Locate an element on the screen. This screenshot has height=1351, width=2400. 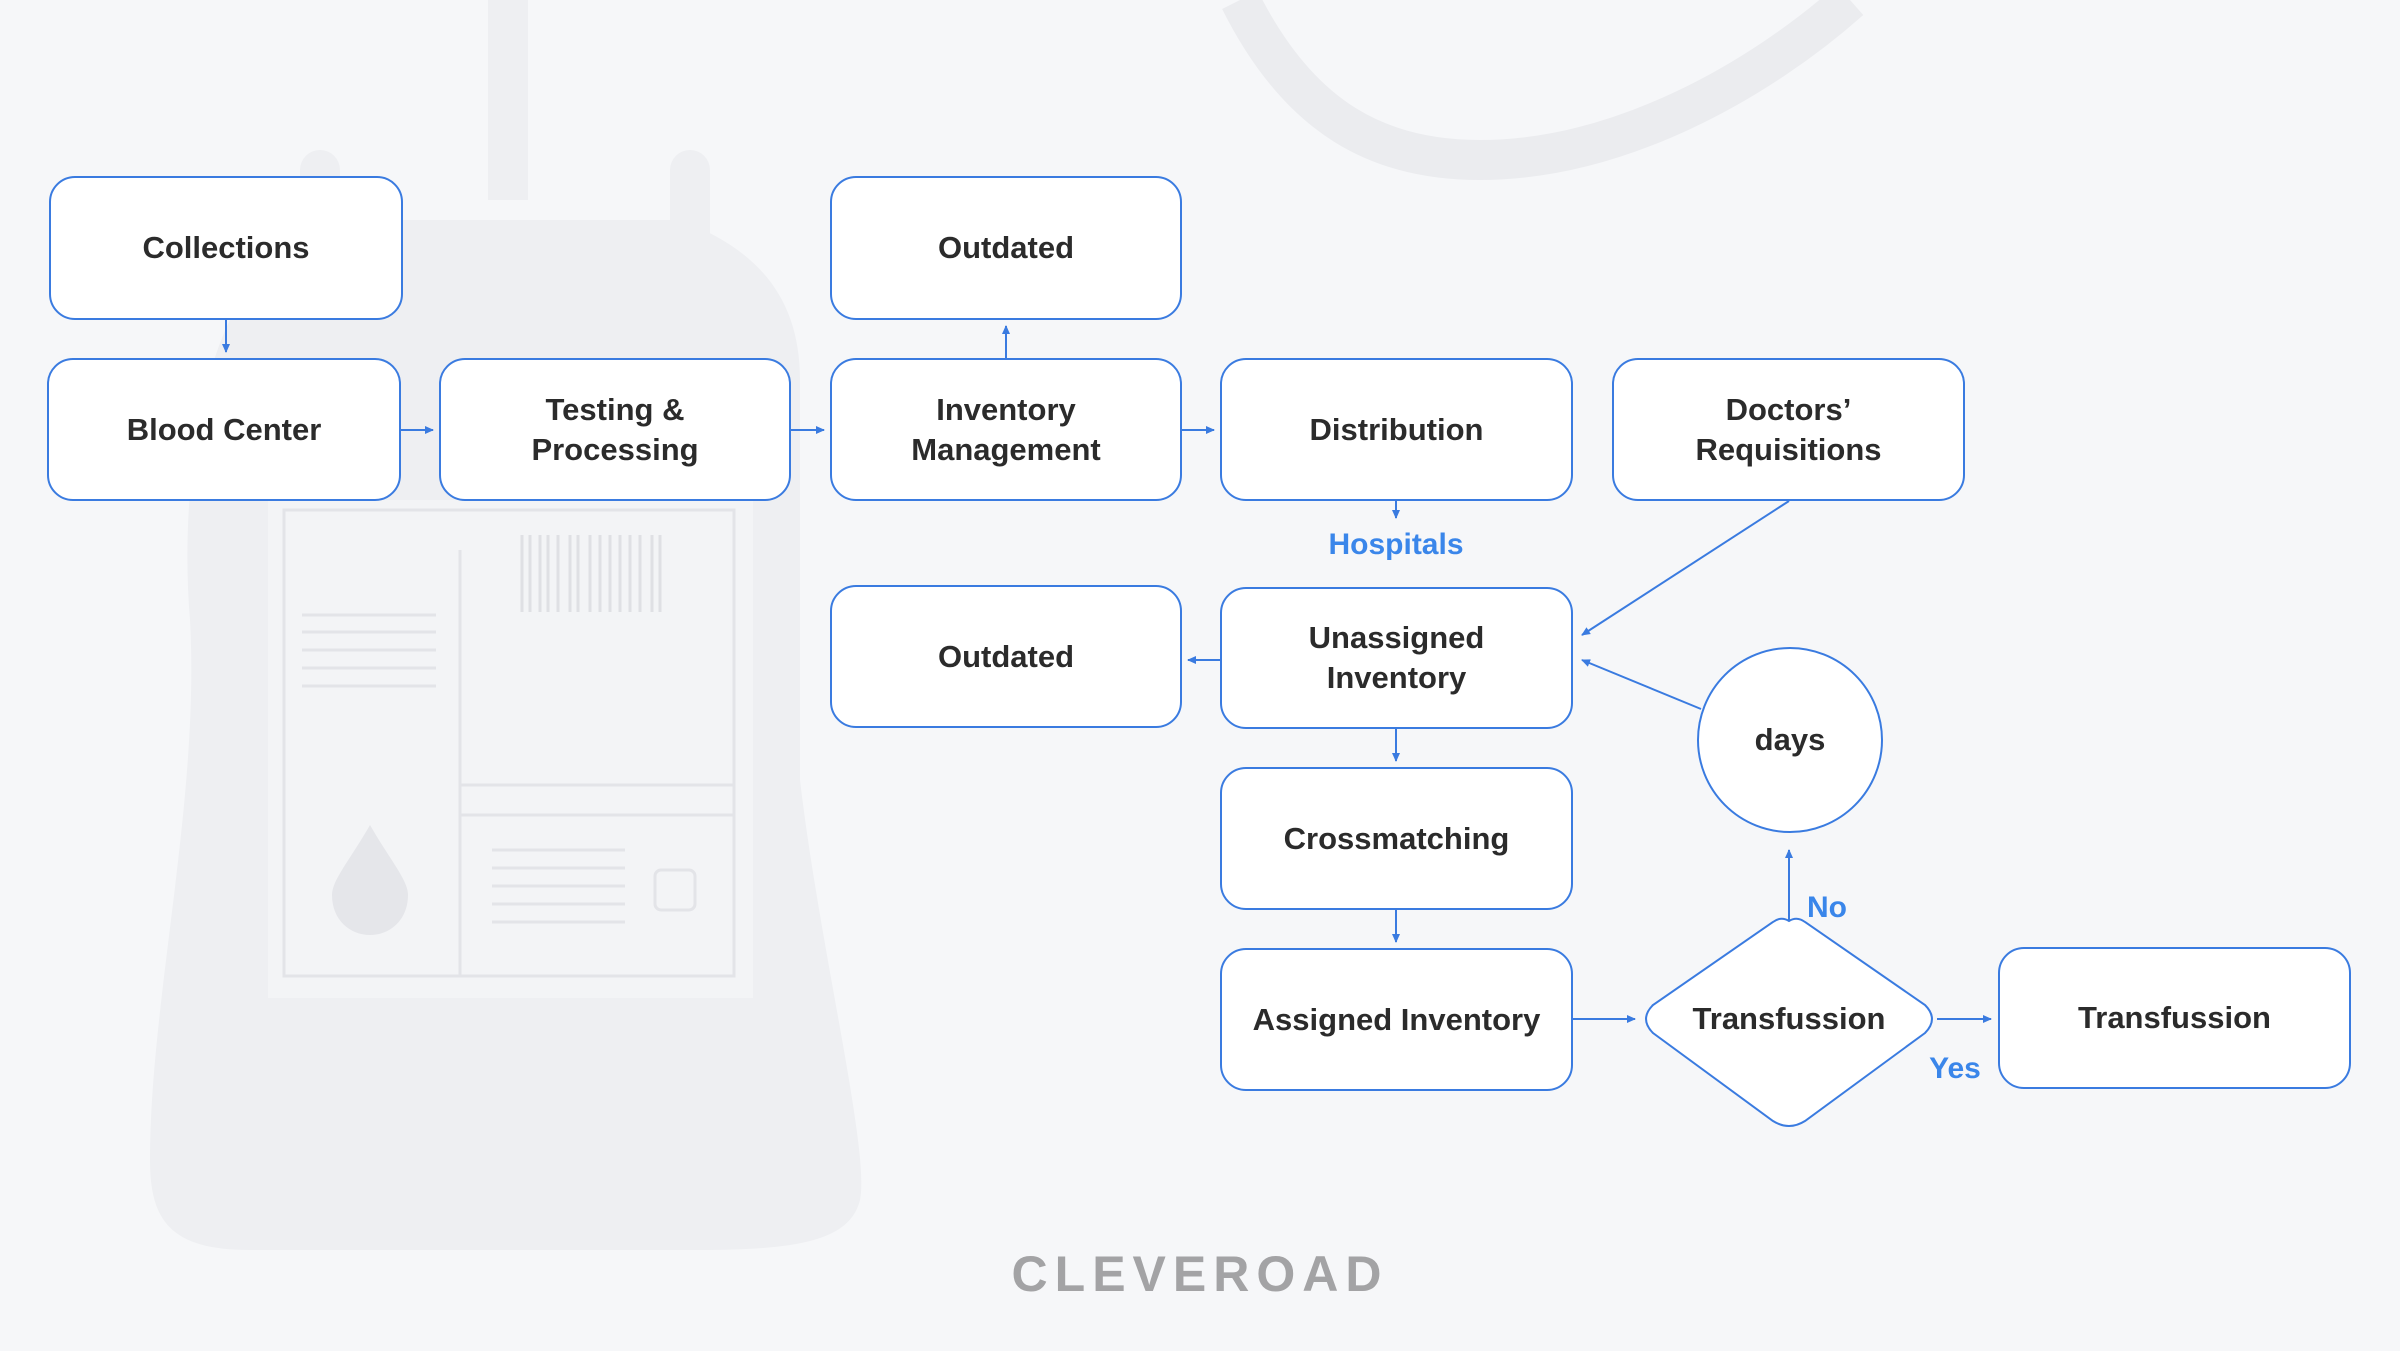
edge-days-unassigned is located at coordinates (1641, 684).